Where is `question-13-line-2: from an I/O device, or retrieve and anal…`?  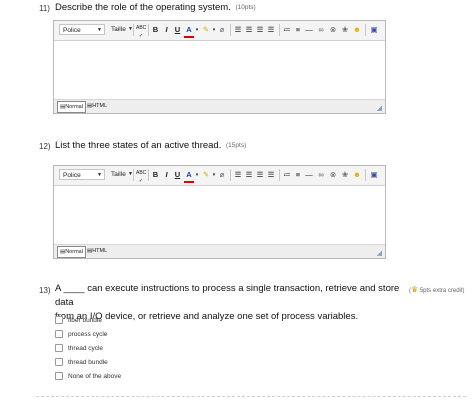 question-13-line-2: from an I/O device, or retrieve and anal… is located at coordinates (207, 316).